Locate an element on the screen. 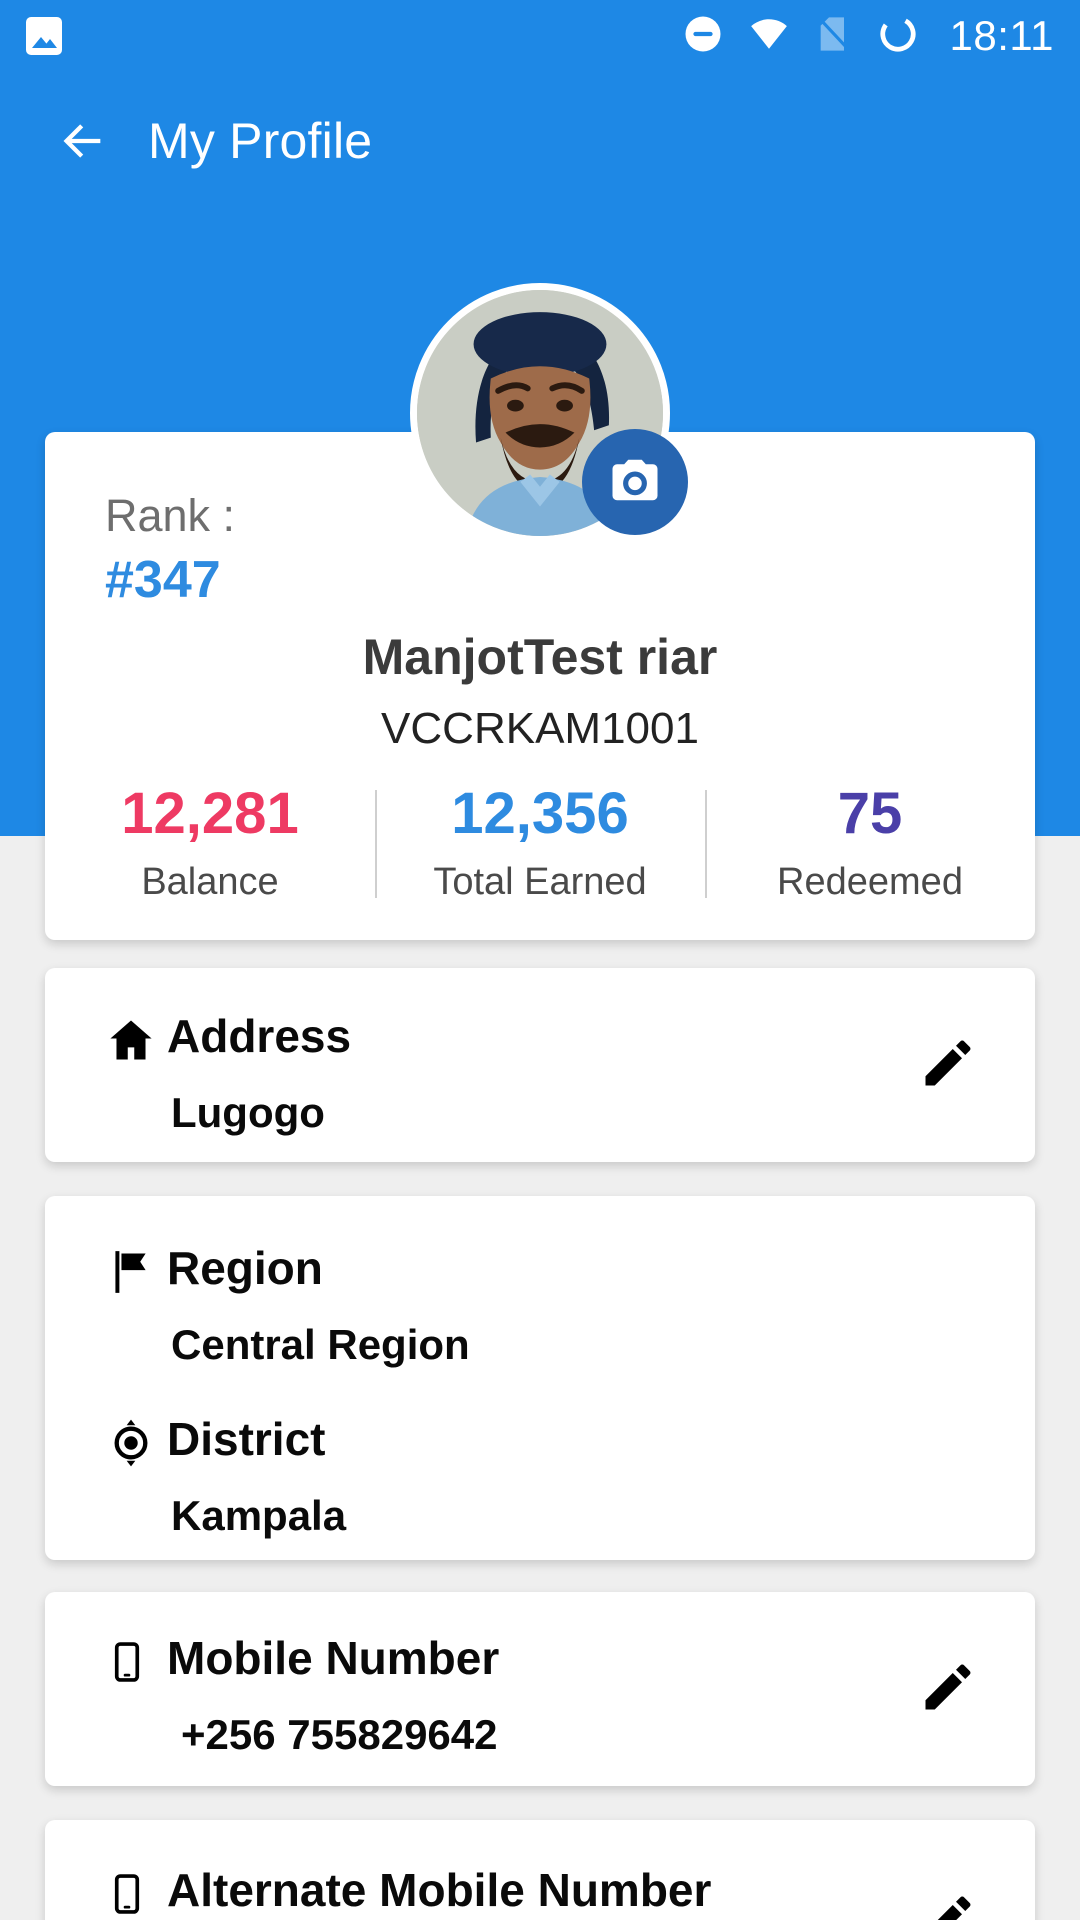 The width and height of the screenshot is (1080, 1920). status-bar-right: 18:11 is located at coordinates (868, 36).